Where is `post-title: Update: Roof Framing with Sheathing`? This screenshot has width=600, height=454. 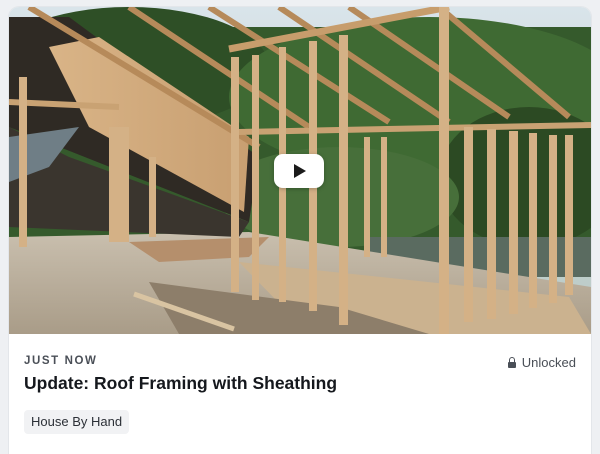 post-title: Update: Roof Framing with Sheathing is located at coordinates (180, 383).